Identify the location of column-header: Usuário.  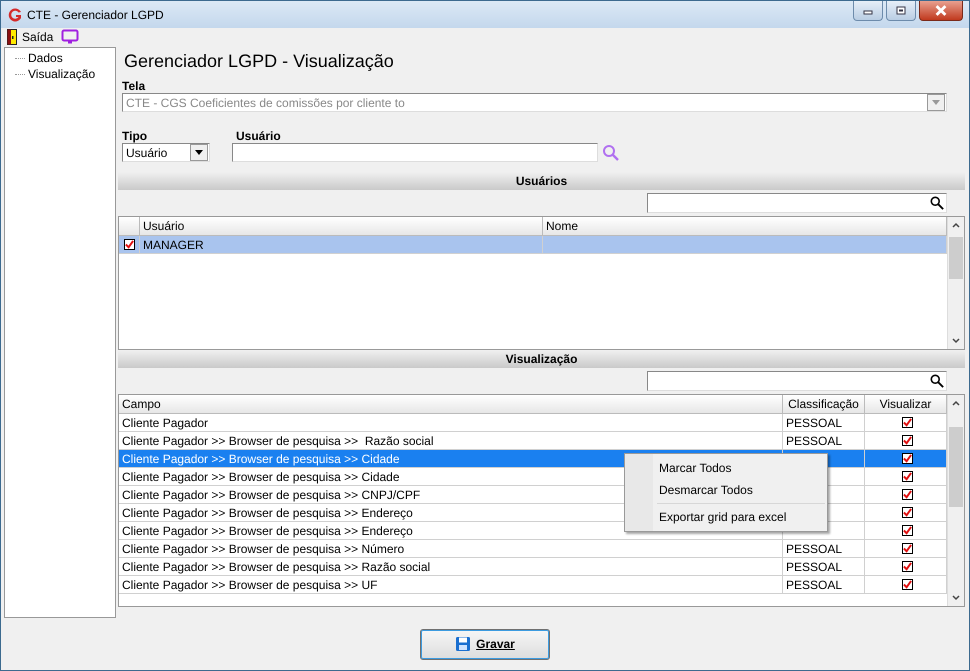
(341, 226).